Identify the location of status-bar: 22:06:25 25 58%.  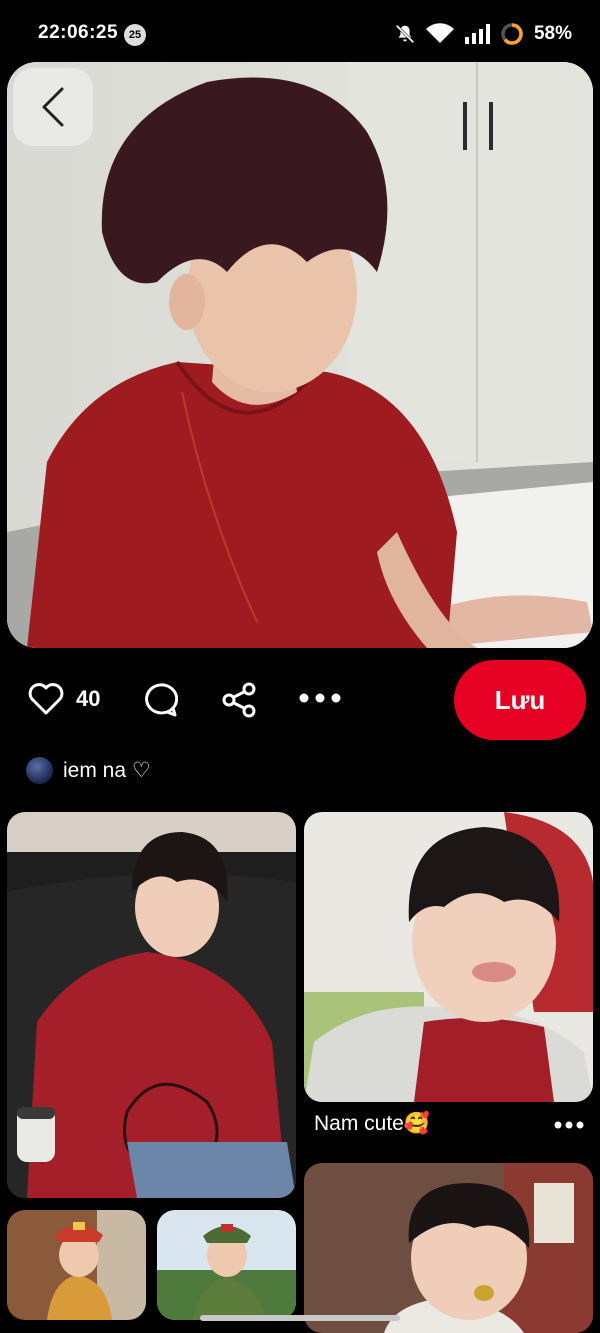
(300, 31).